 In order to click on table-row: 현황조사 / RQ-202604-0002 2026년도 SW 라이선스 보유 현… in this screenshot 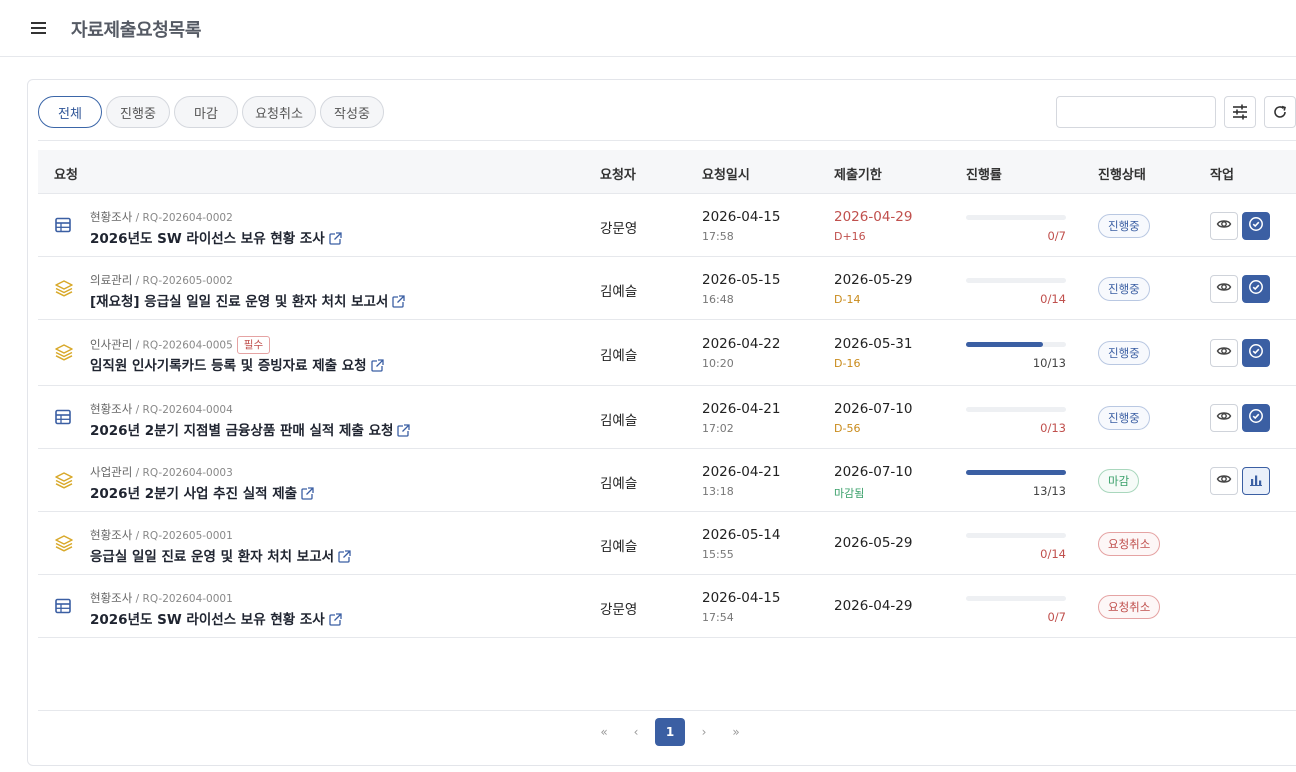, I will do `click(667, 225)`.